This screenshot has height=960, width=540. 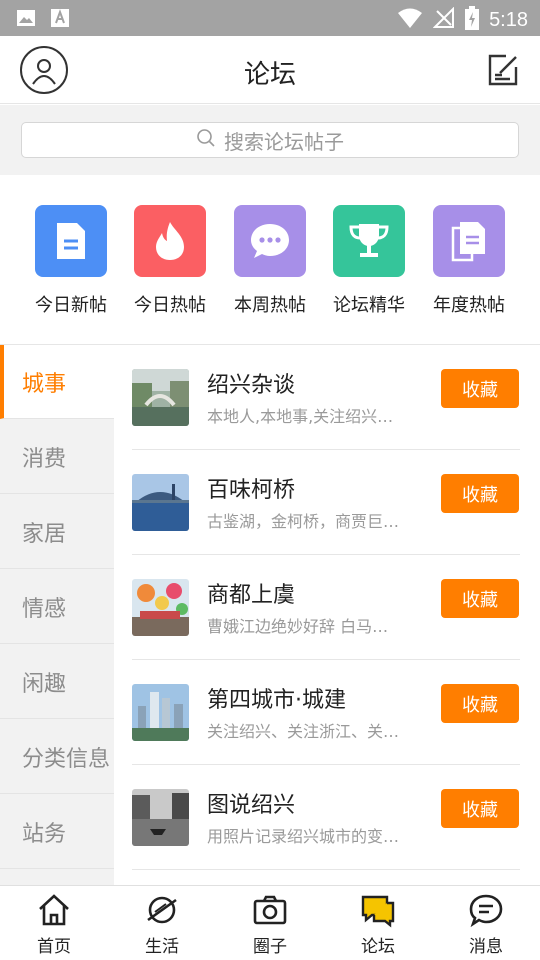 What do you see at coordinates (57, 682) in the screenshot?
I see `category-item: 闲趣` at bounding box center [57, 682].